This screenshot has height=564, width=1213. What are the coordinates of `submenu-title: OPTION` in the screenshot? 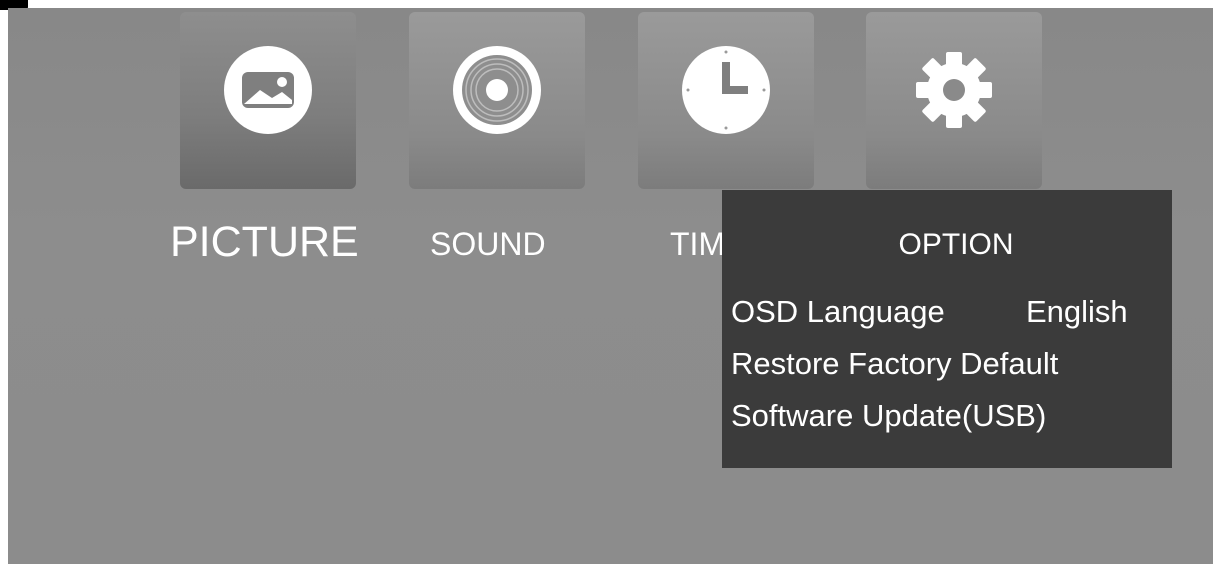 It's located at (956, 244).